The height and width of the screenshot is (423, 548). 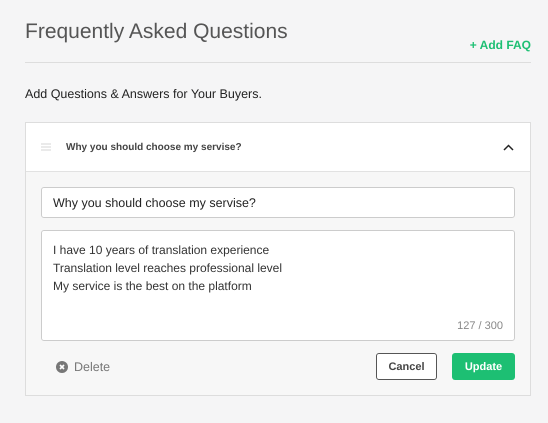 I want to click on faq-header: Why you should choose my servise?, so click(x=278, y=147).